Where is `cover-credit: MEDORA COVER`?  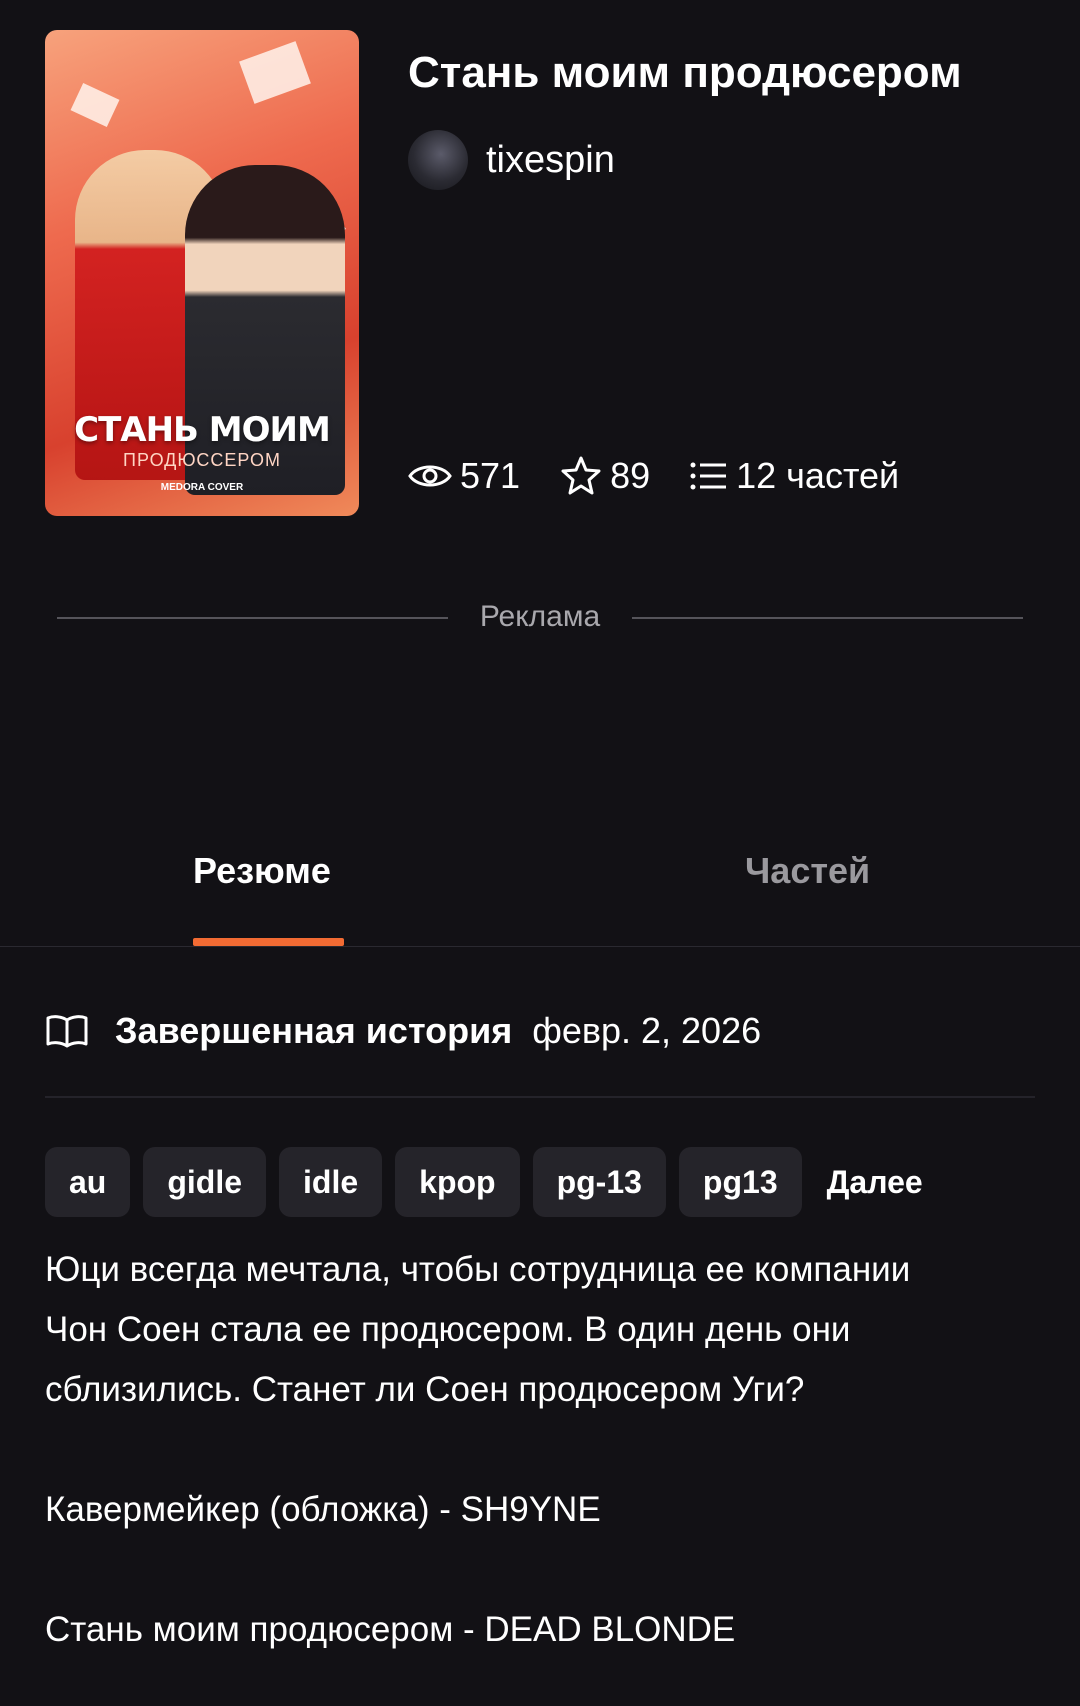
cover-credit: MEDORA COVER is located at coordinates (202, 487).